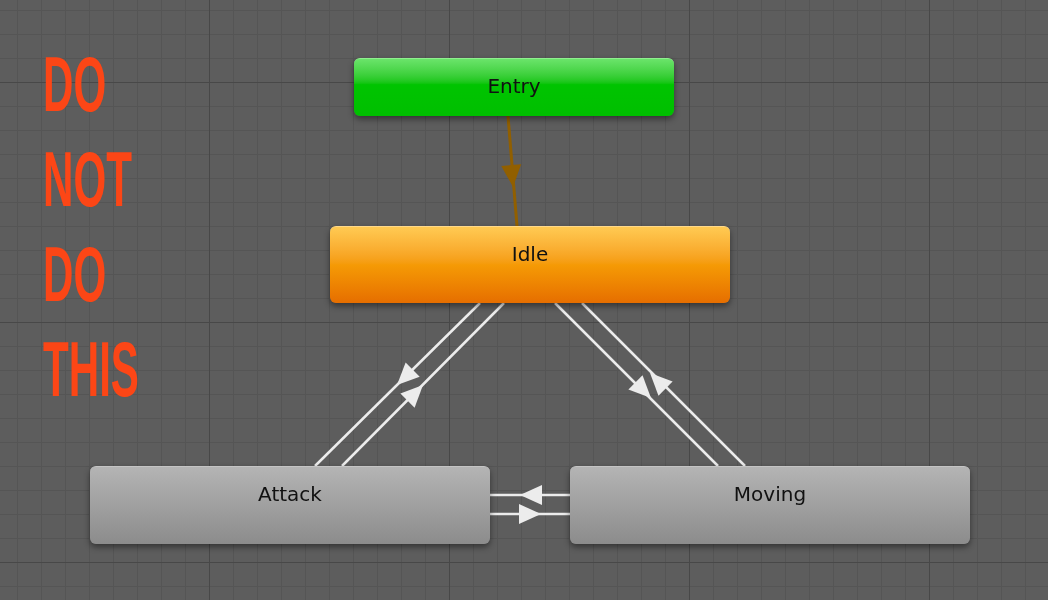  Describe the element at coordinates (770, 505) in the screenshot. I see `state-node: Moving` at that location.